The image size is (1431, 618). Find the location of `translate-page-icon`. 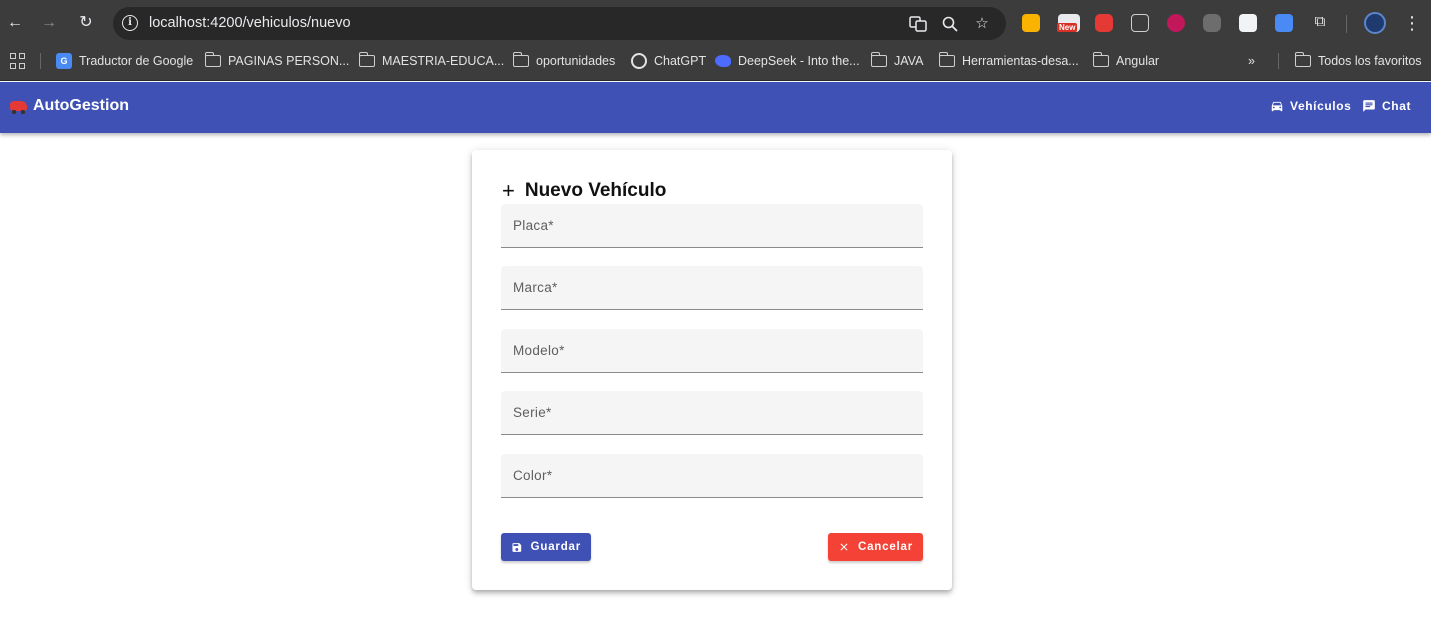

translate-page-icon is located at coordinates (918, 24).